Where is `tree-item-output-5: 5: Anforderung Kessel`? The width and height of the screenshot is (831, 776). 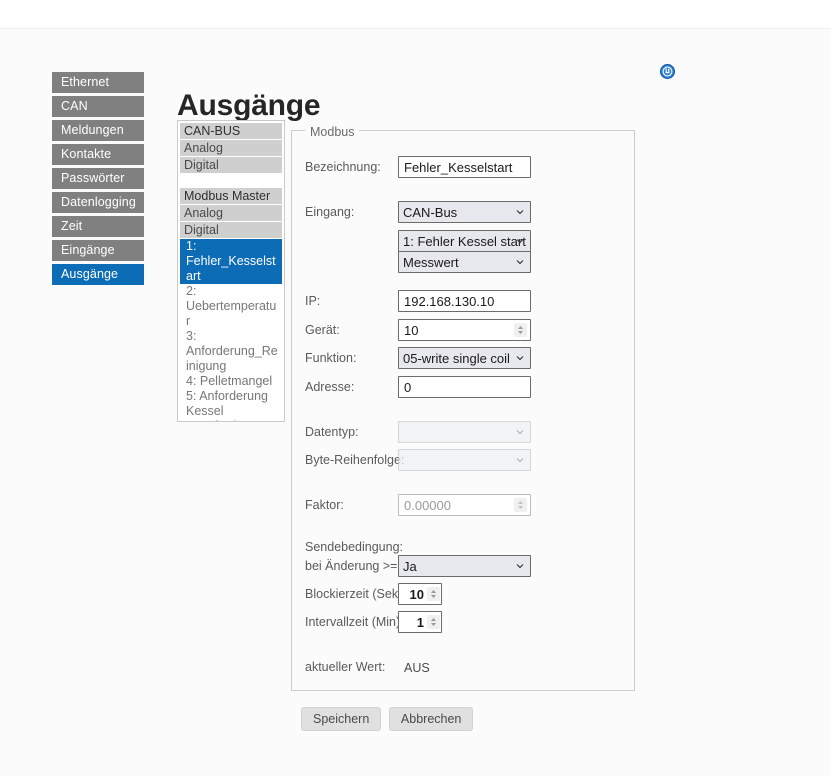 tree-item-output-5: 5: Anforderung Kessel is located at coordinates (231, 404).